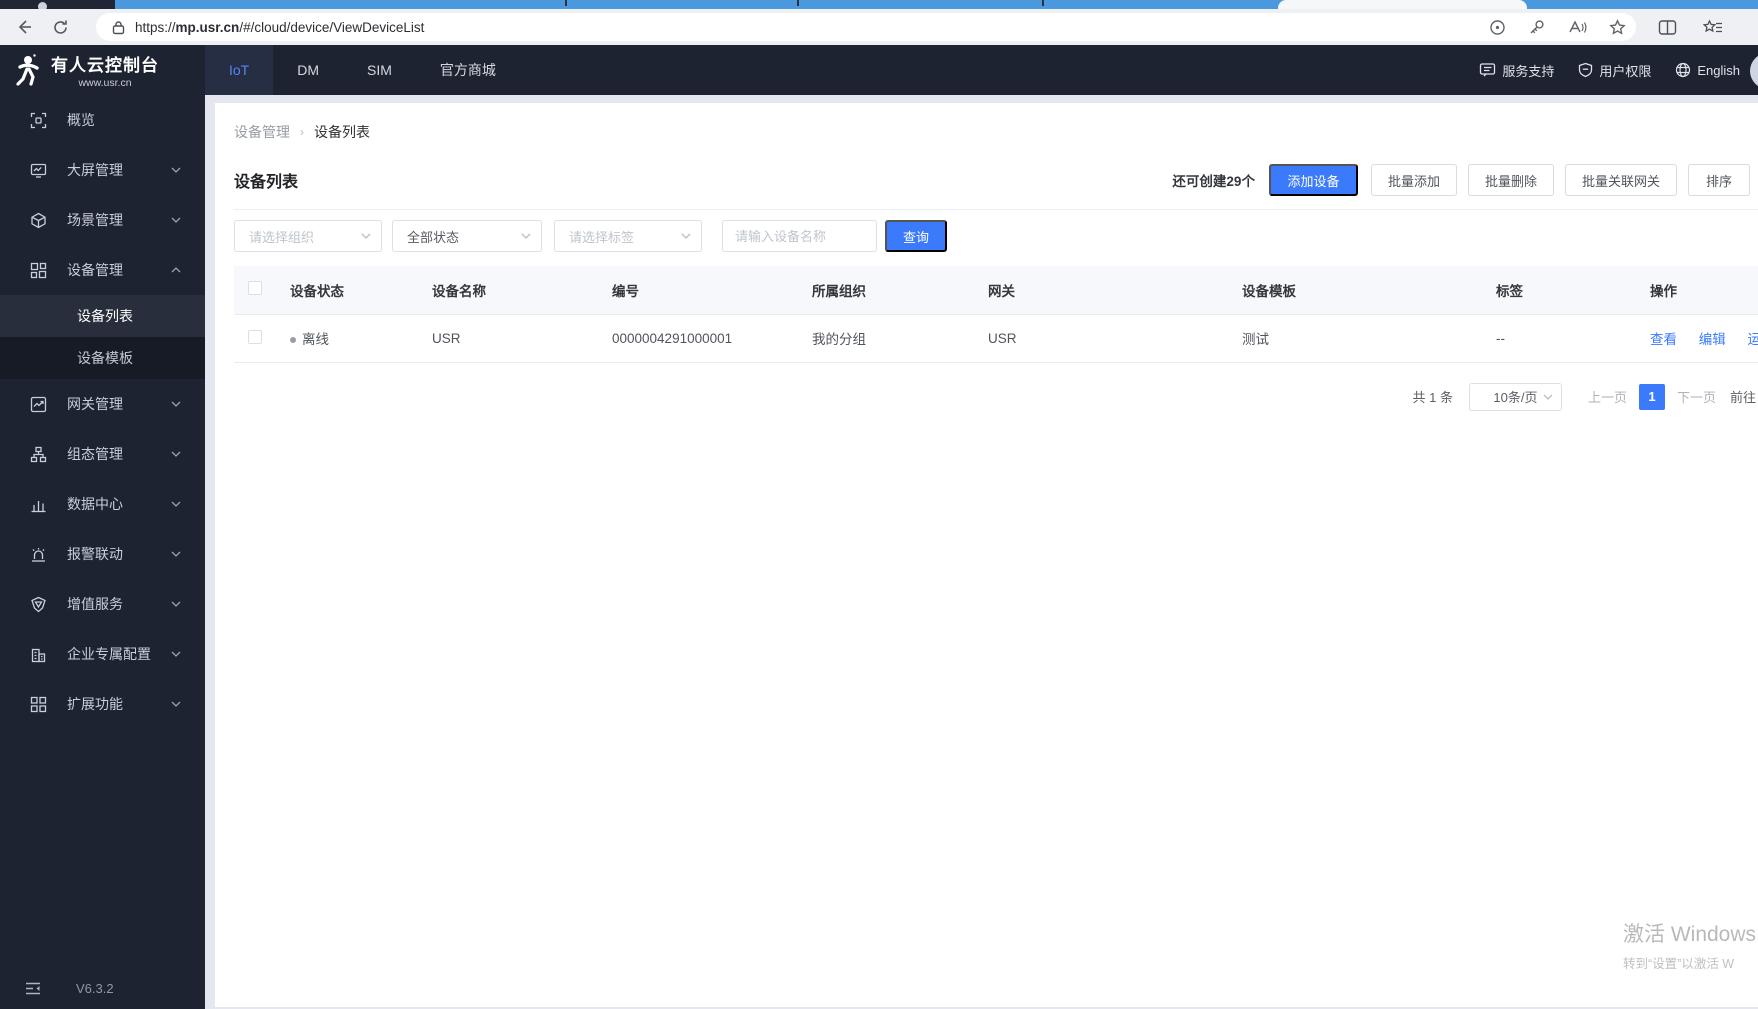 The height and width of the screenshot is (1009, 1758). Describe the element at coordinates (38, 270) in the screenshot. I see `device-grid-icon` at that location.